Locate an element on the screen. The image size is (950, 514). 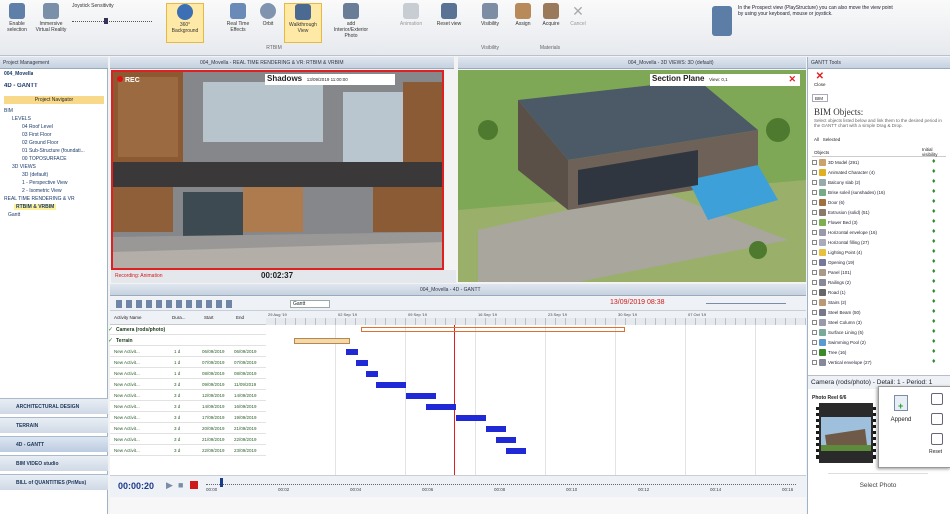
close-tools-button: ✕ Close is located at coordinates (820, 79).